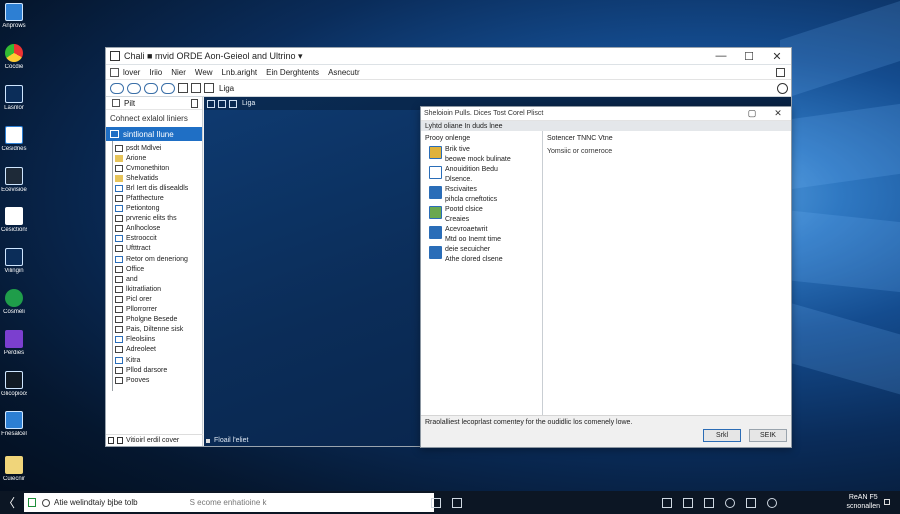 This screenshot has height=514, width=900. I want to click on tree-item: Petiontong, so click(158, 209).